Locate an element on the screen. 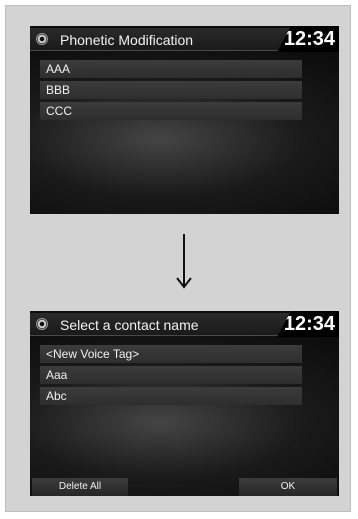  screen-title: Phonetic Modification is located at coordinates (127, 40).